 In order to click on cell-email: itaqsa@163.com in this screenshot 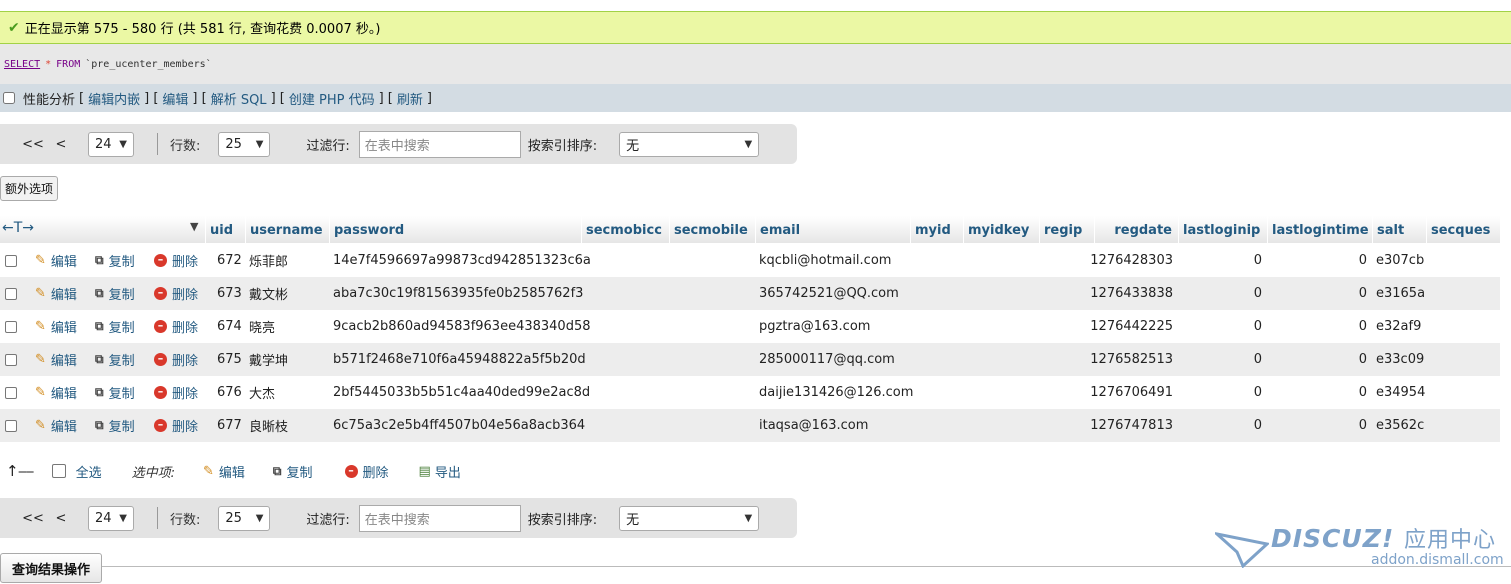, I will do `click(814, 425)`.